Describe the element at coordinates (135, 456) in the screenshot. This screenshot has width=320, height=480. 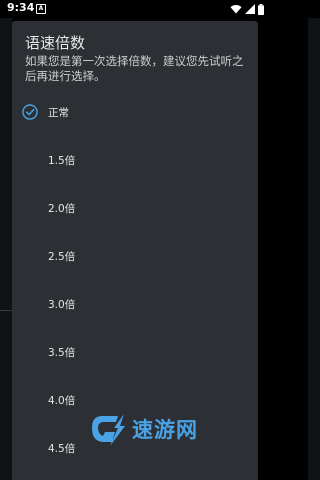
I see `speed-option-4-5x: 4.5倍` at that location.